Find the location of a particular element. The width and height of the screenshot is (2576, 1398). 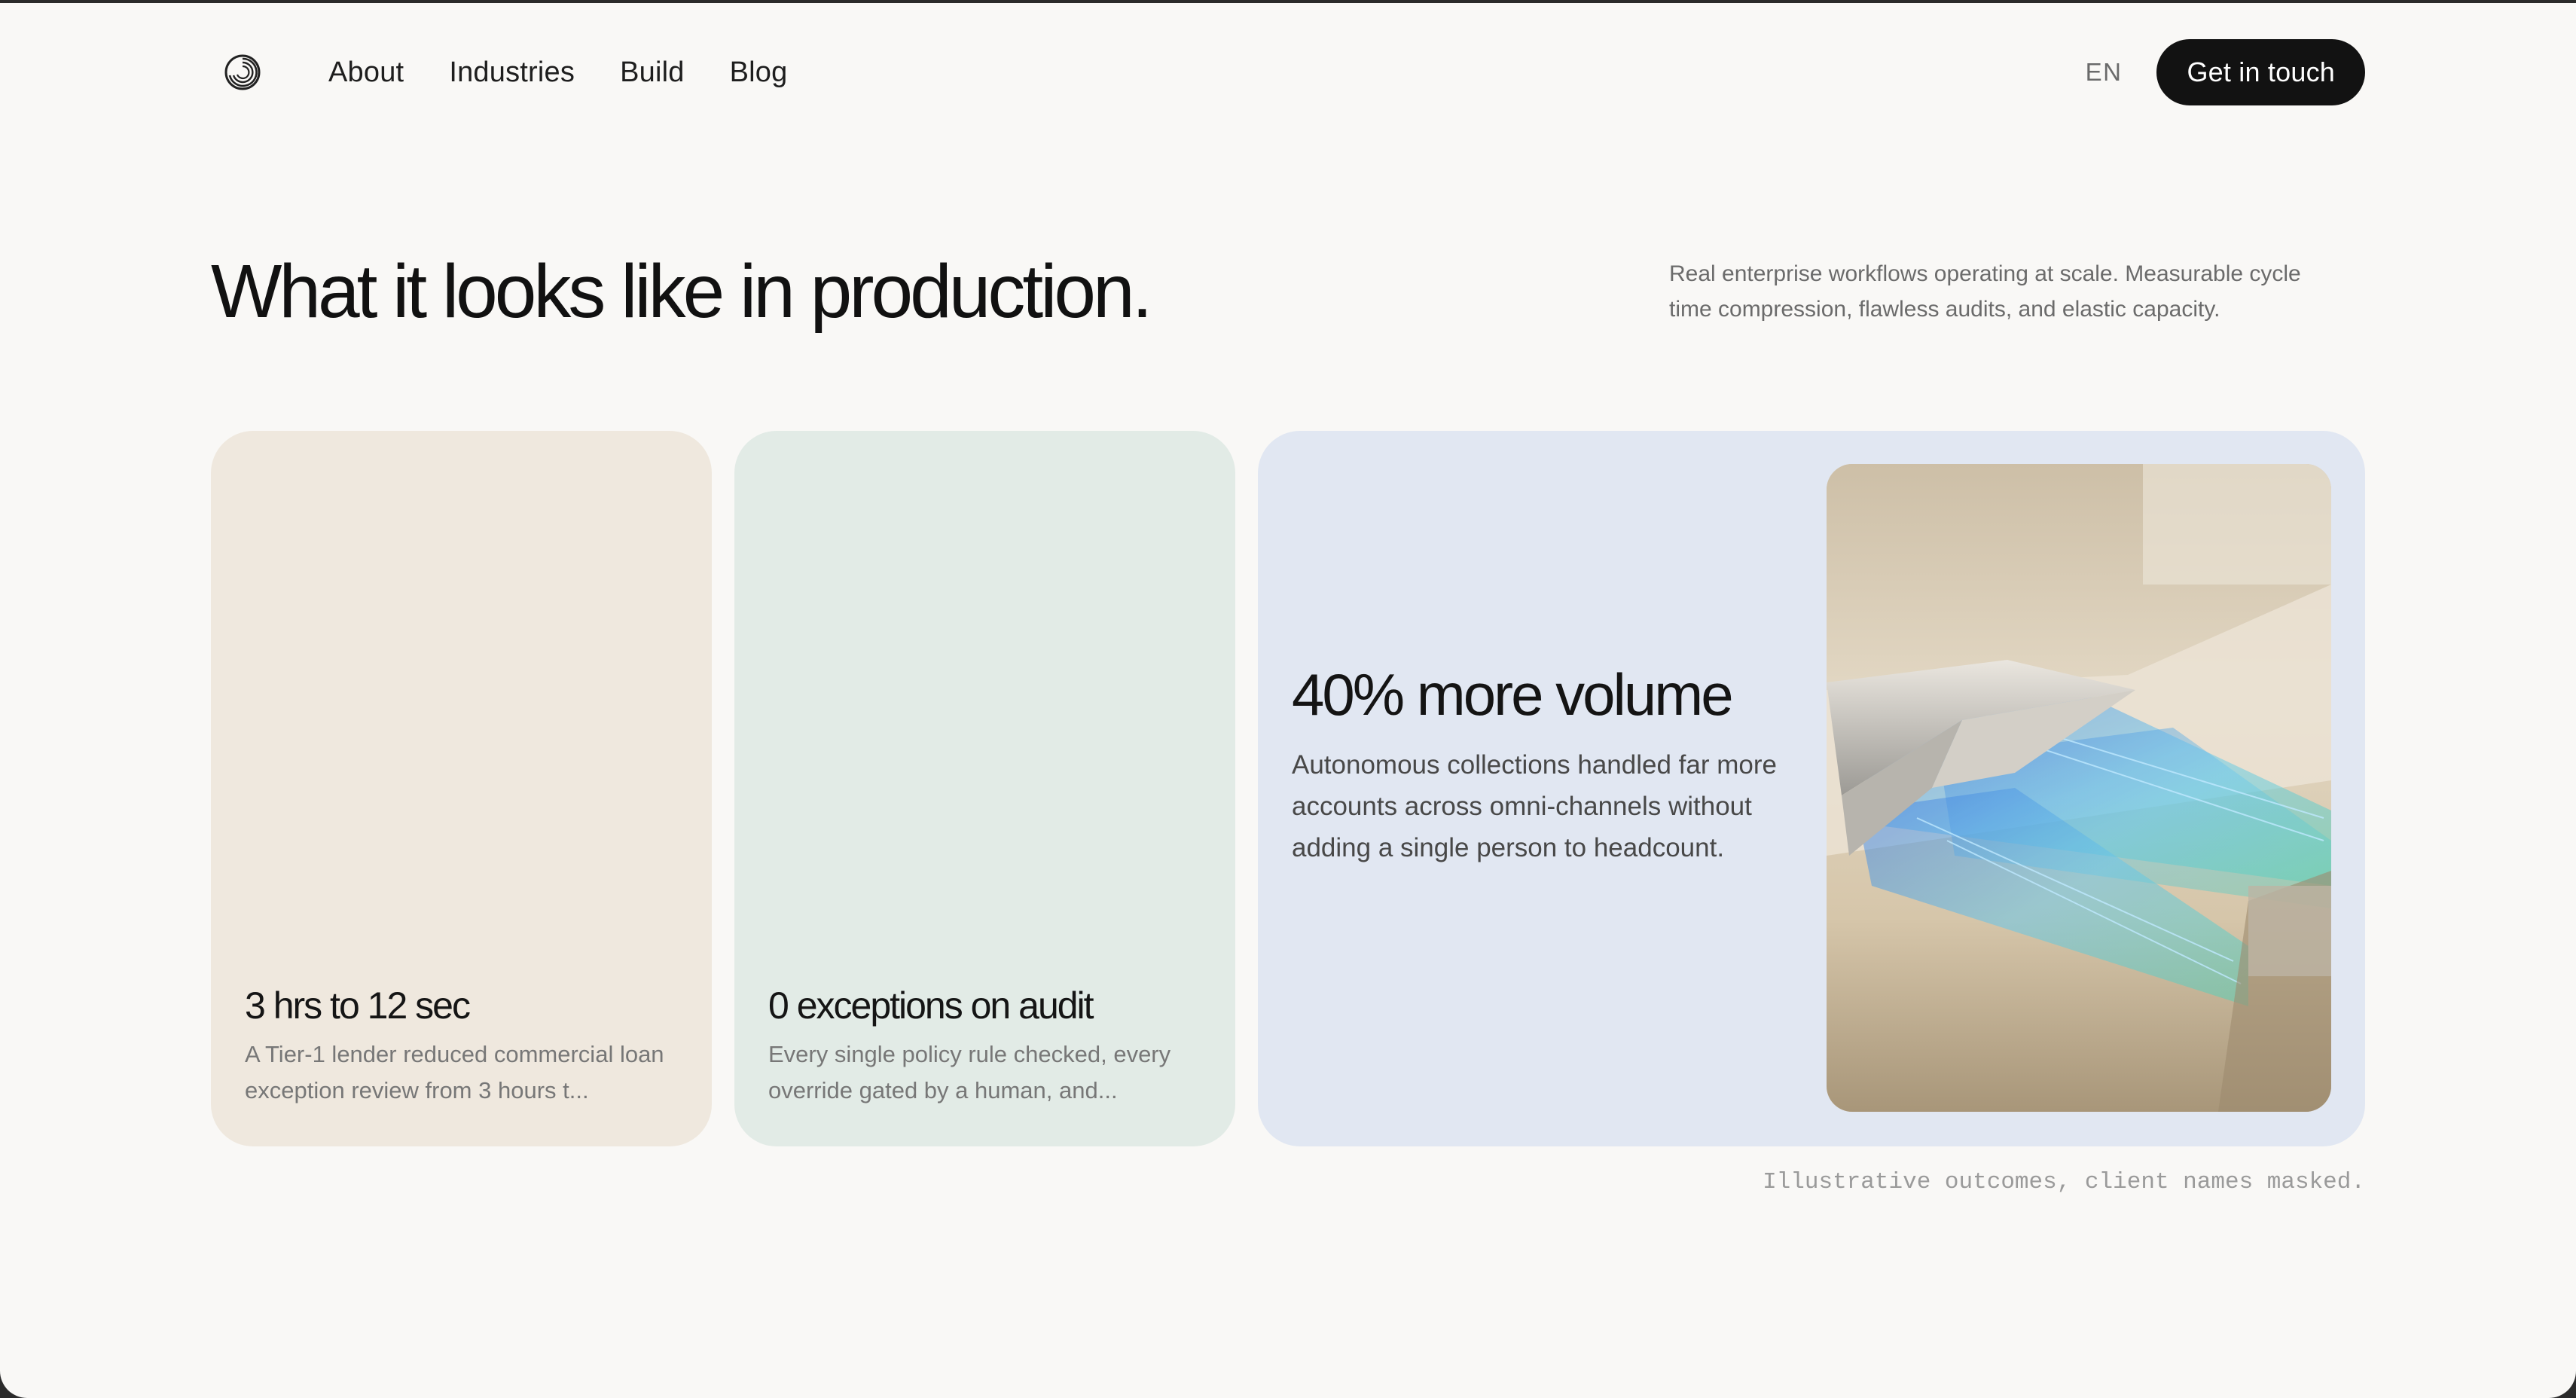

nav-links: About Industries Build Blog is located at coordinates (557, 72).